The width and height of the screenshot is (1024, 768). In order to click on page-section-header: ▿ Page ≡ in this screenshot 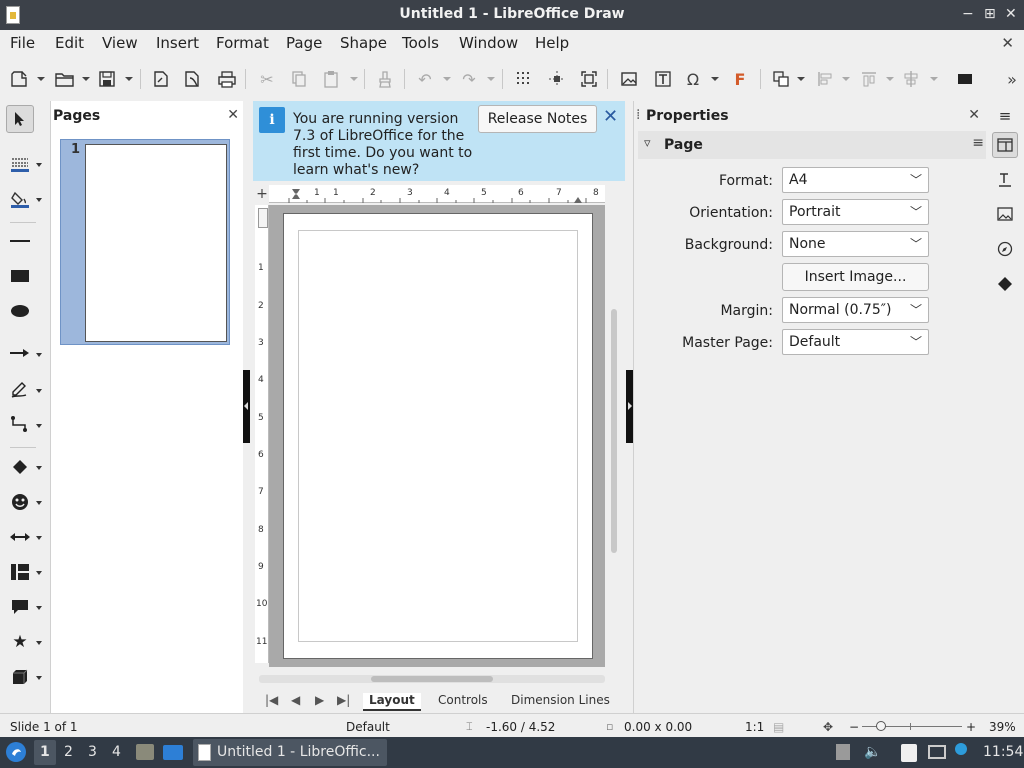, I will do `click(813, 145)`.